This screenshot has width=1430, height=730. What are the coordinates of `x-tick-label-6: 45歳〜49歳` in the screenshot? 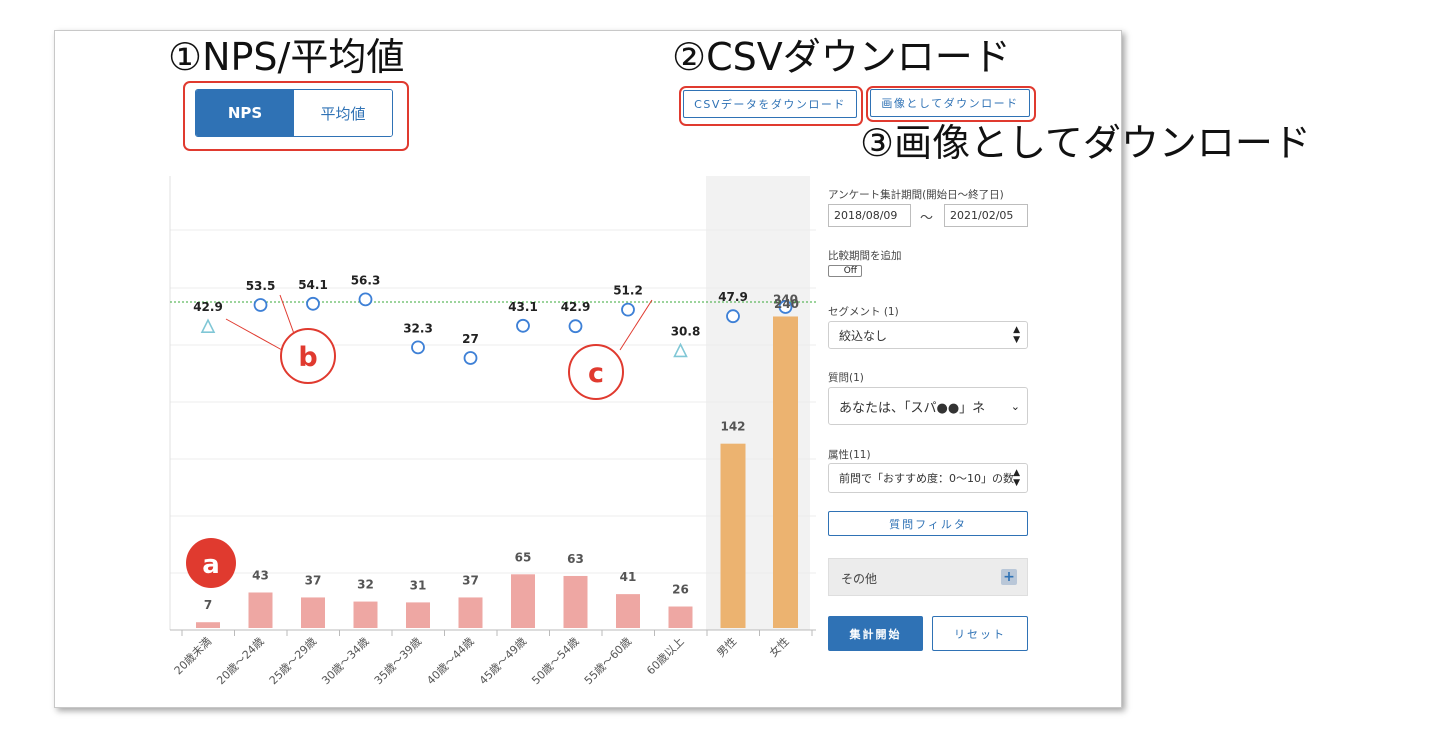 It's located at (503, 661).